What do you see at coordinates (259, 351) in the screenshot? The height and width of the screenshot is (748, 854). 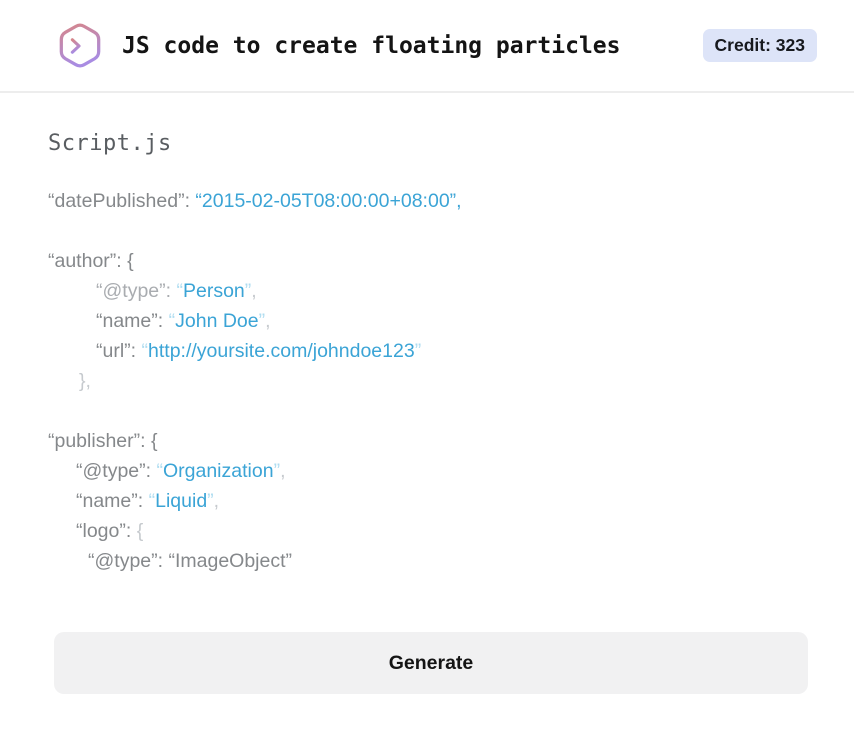 I see `code-line: “url”: “http://yoursite.com/johndoe123”` at bounding box center [259, 351].